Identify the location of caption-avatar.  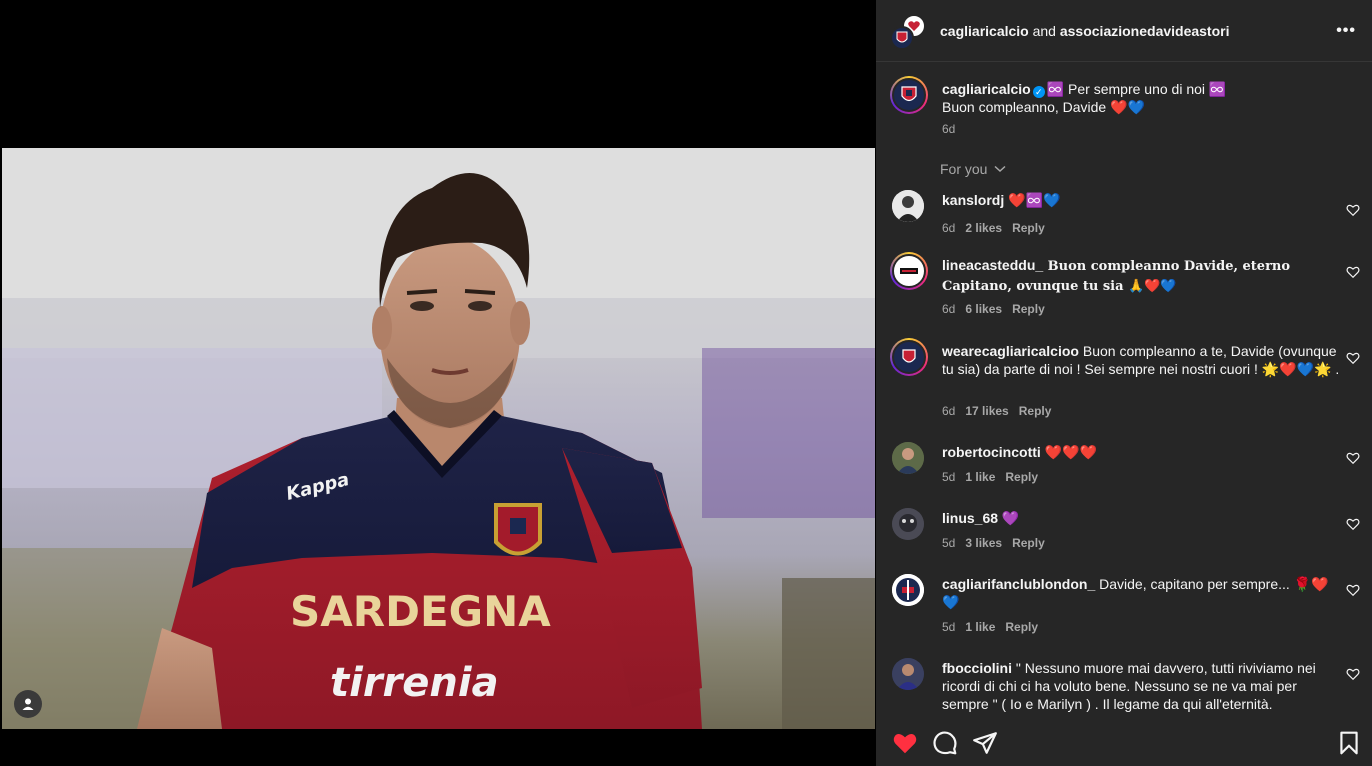
(909, 95).